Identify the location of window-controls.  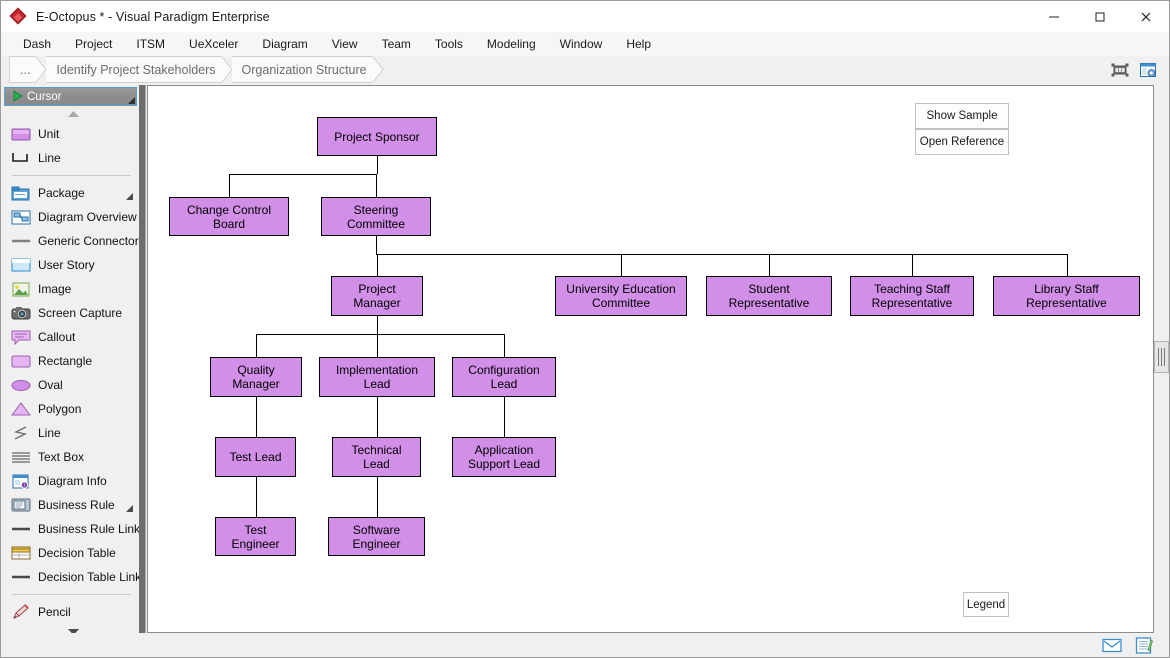
(1100, 16).